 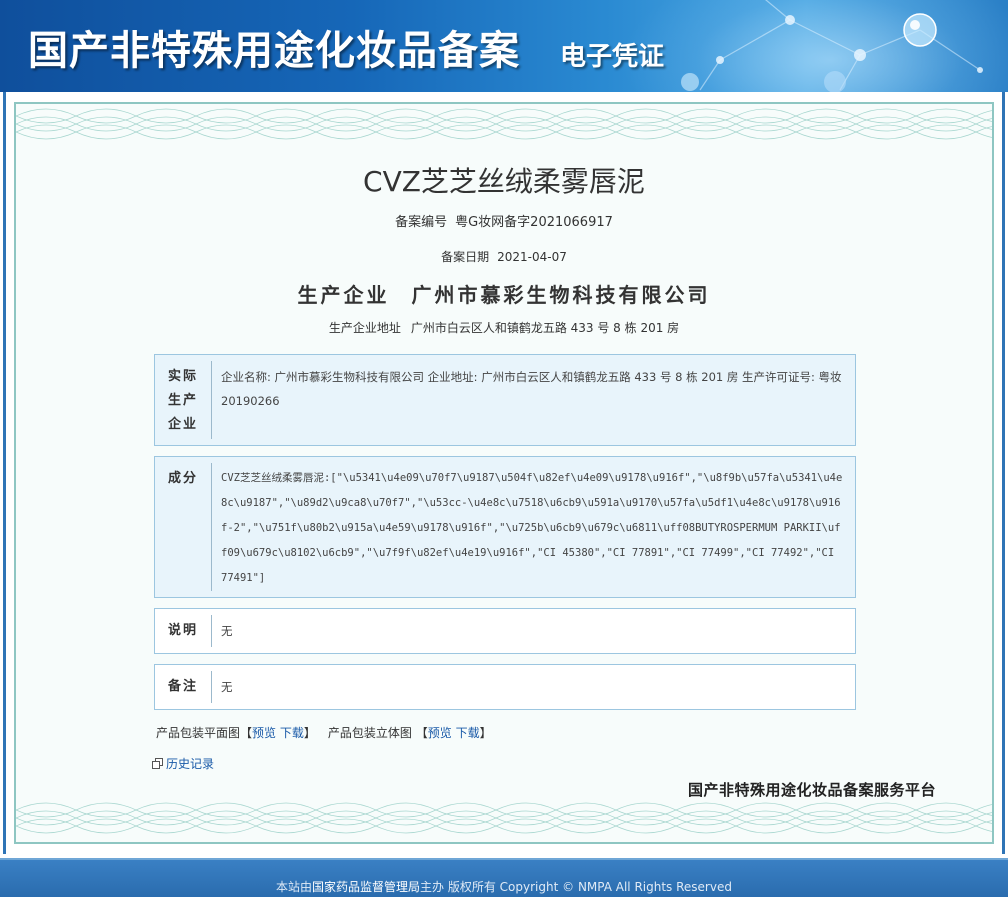 What do you see at coordinates (504, 181) in the screenshot?
I see `product-name: CVZ芝芝丝绒柔雾唇泥` at bounding box center [504, 181].